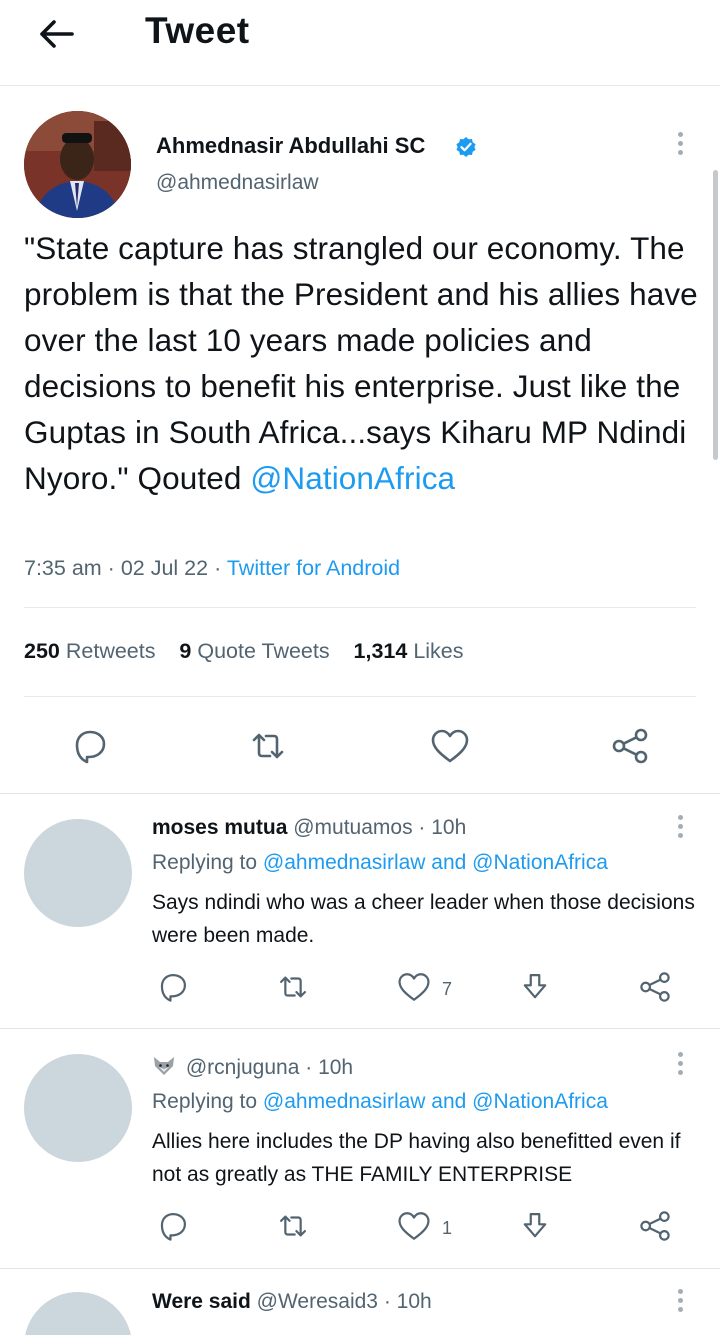 This screenshot has width=720, height=1335. Describe the element at coordinates (360, 746) in the screenshot. I see `tweet-action-bar` at that location.